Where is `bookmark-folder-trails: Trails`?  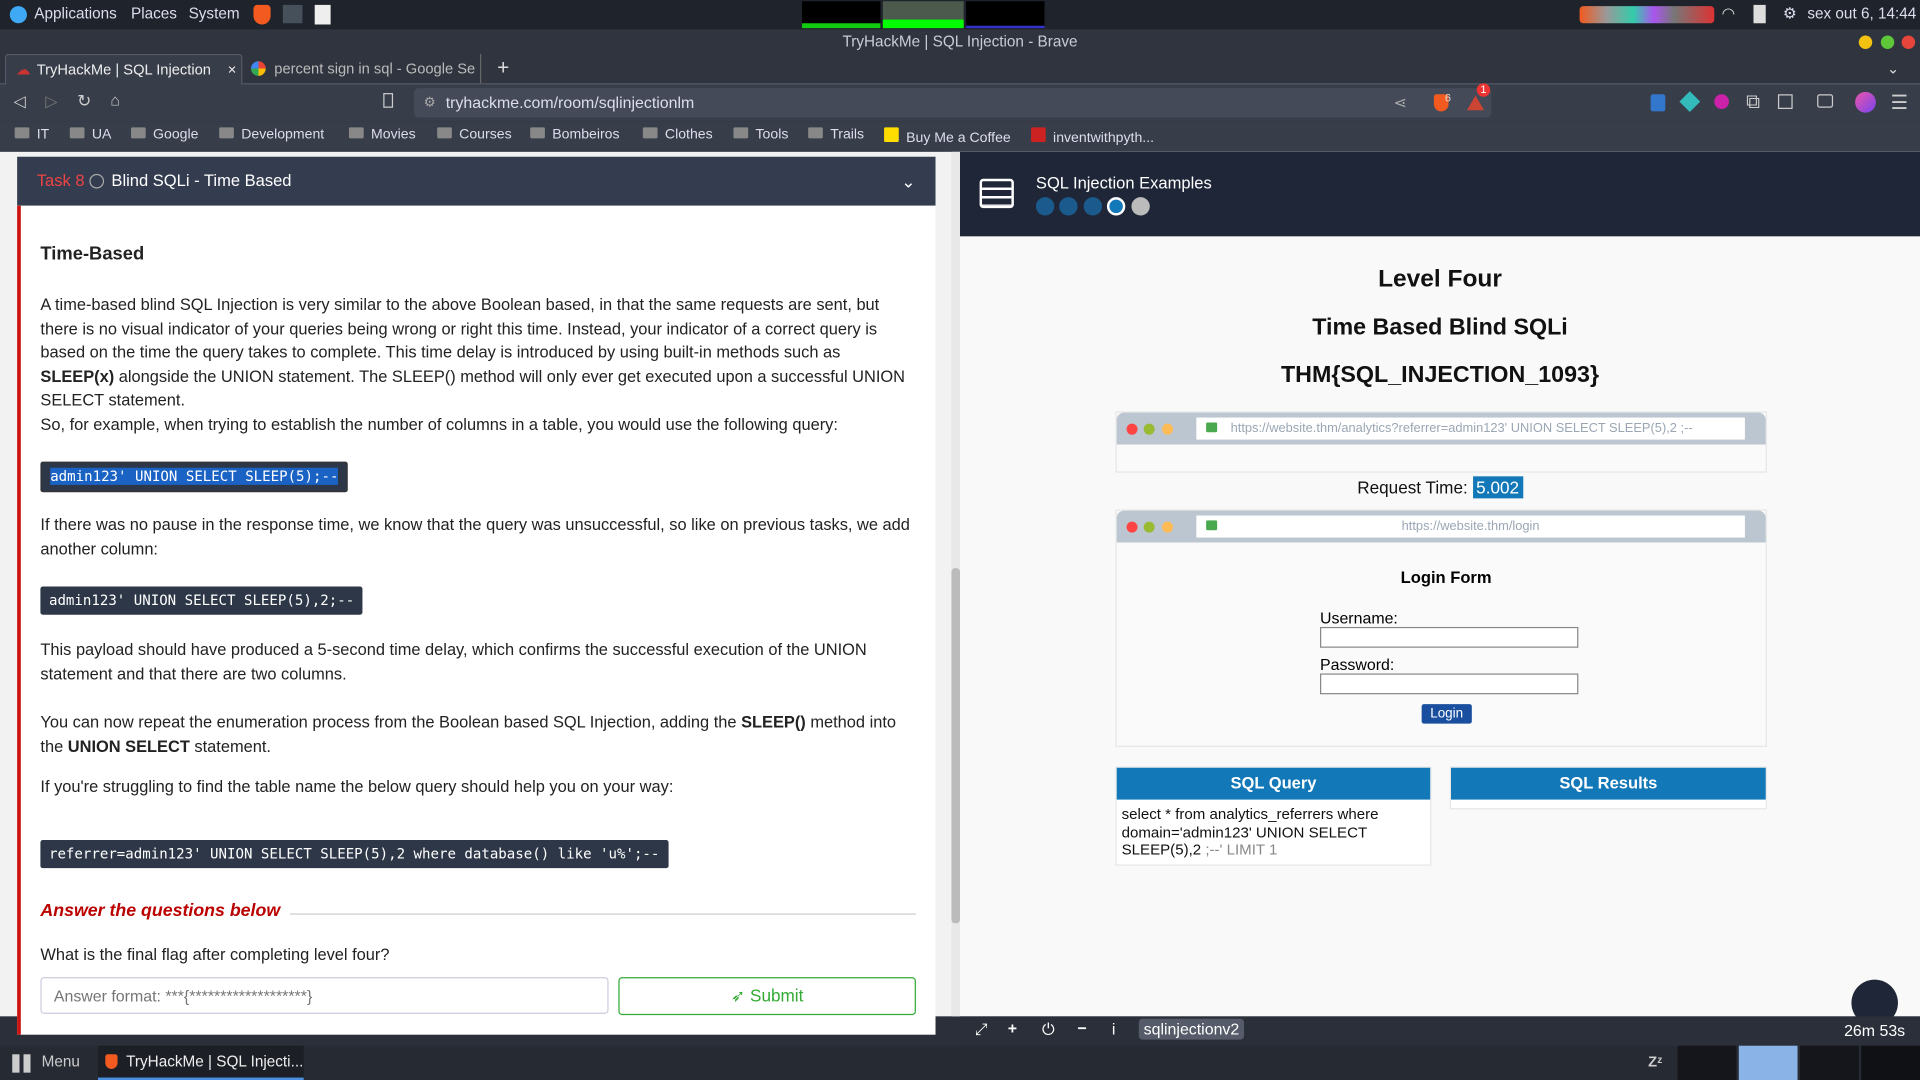
bookmark-folder-trails: Trails is located at coordinates (836, 134).